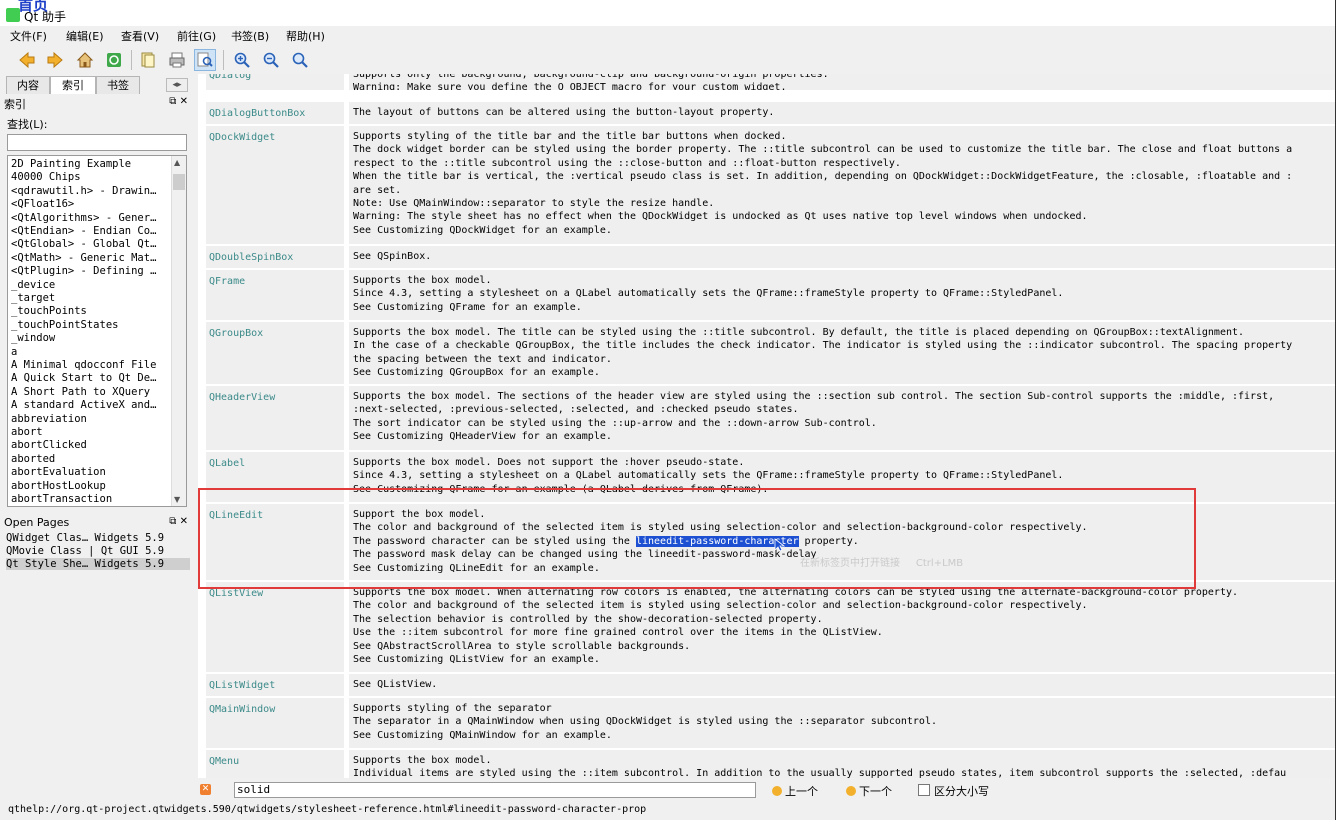 Image resolution: width=1336 pixels, height=820 pixels. I want to click on index-item: A Minimal qdocconf File, so click(86, 365).